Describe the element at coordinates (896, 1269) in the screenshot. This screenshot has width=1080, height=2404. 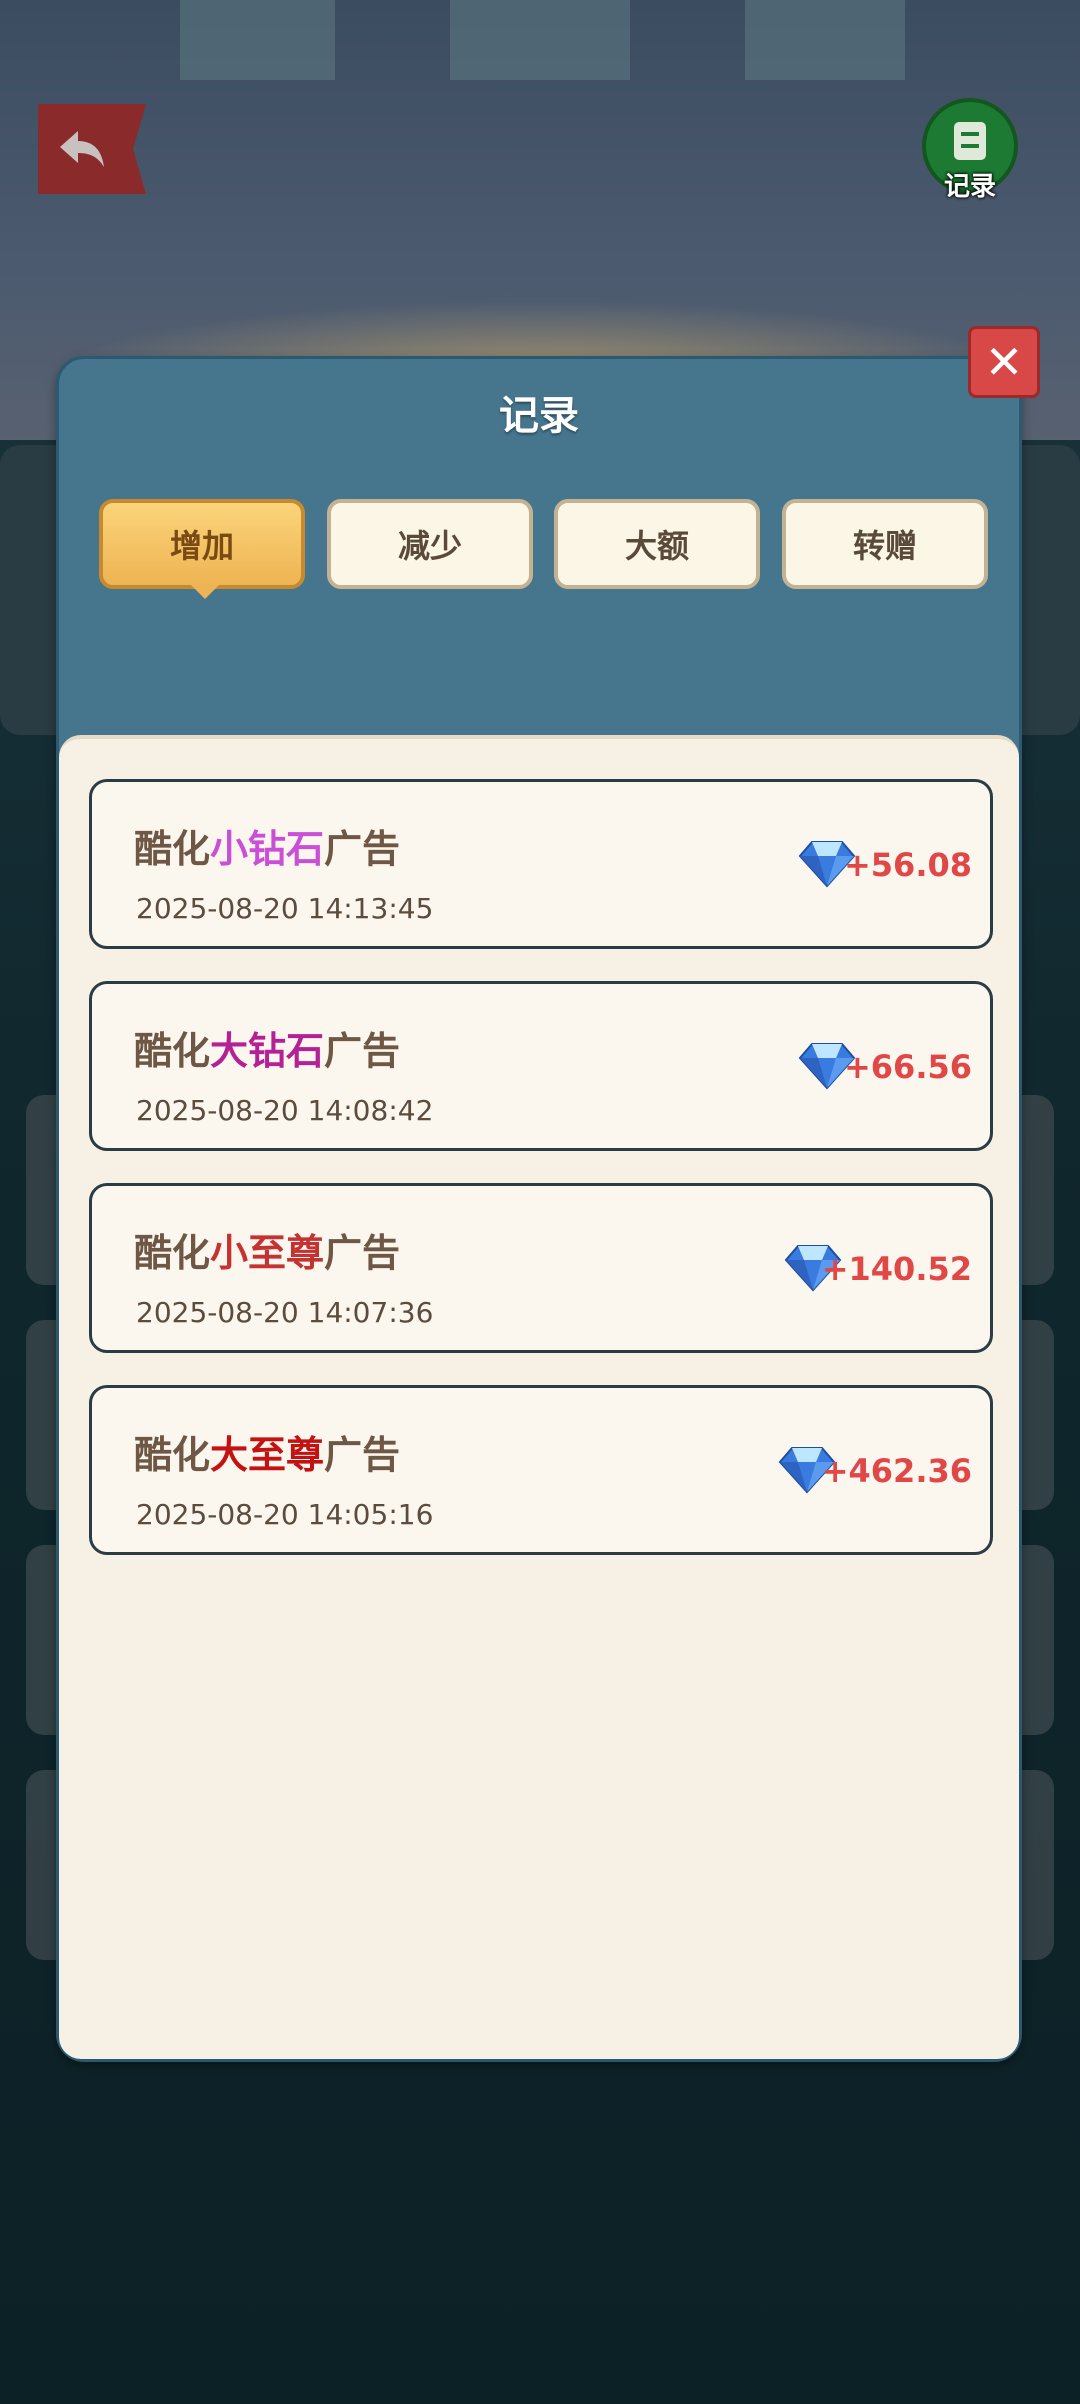
I see `record-amount: +140.52` at that location.